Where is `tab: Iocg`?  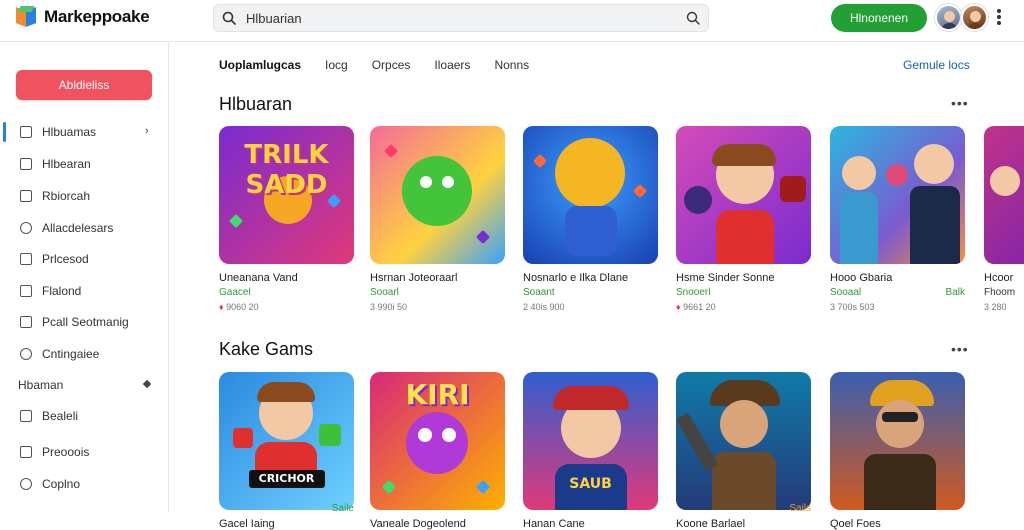
tab: Iocg is located at coordinates (336, 65).